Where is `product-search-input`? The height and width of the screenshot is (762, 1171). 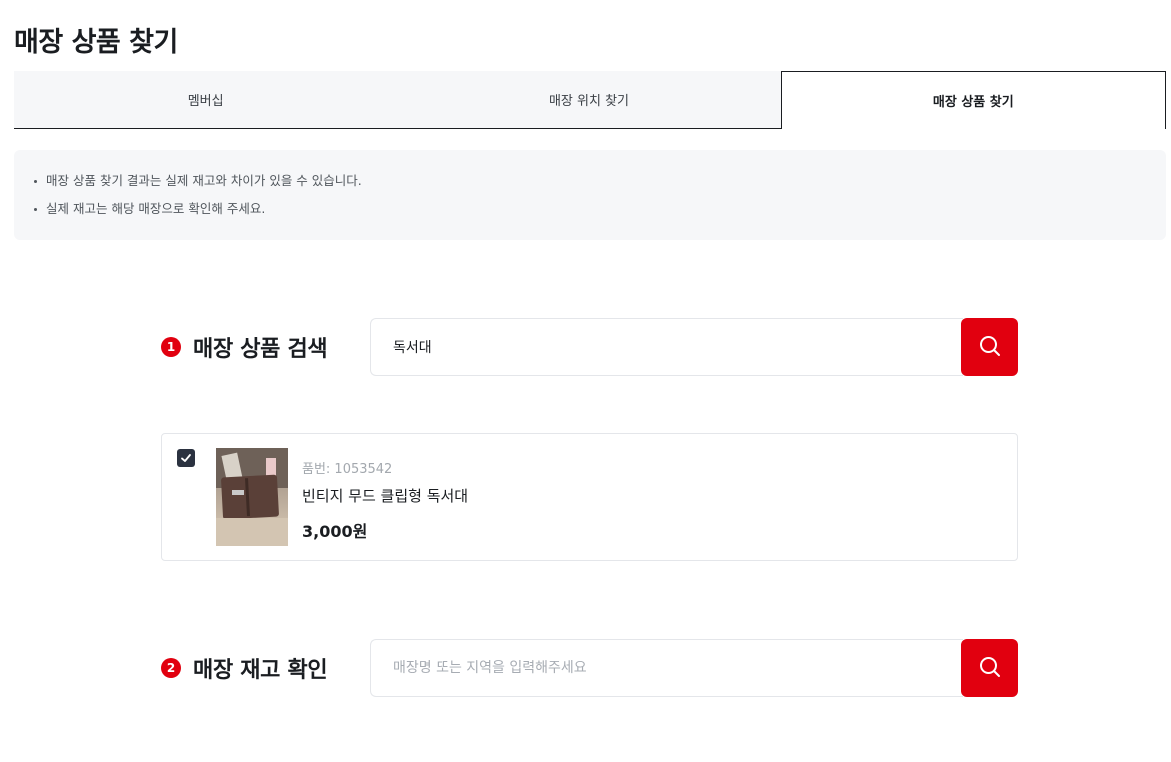
product-search-input is located at coordinates (666, 347).